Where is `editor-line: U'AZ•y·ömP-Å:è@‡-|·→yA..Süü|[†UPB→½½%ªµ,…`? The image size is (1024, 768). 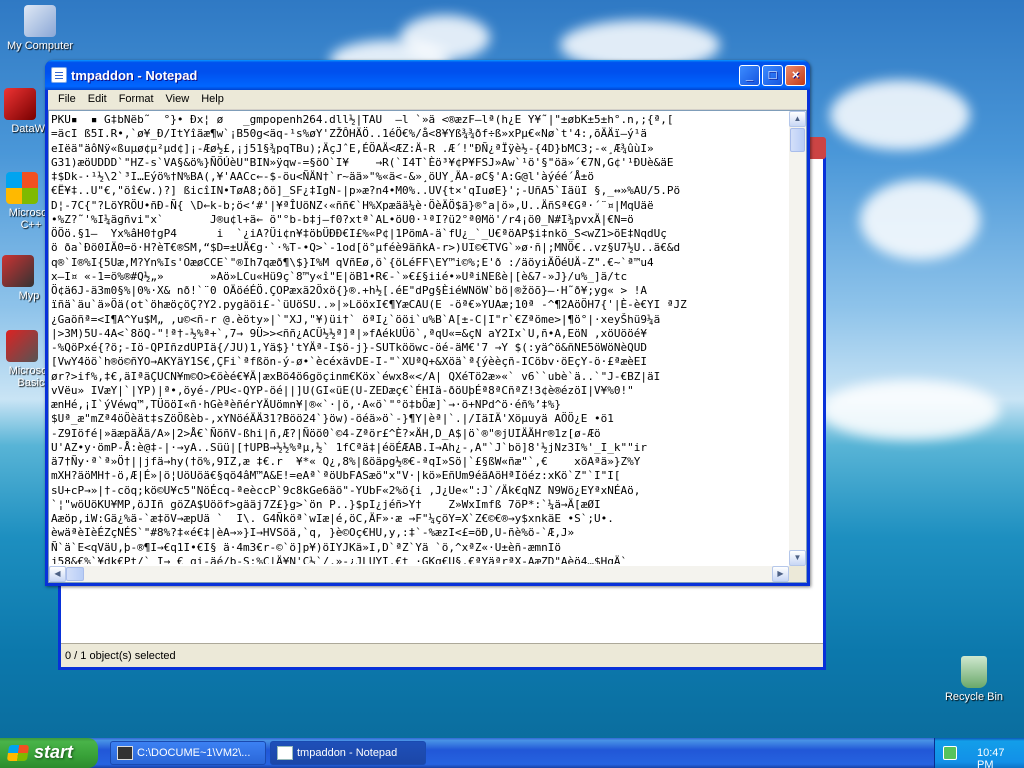 editor-line: U'AZ•y·ömP-Å:è@‡-|·→yA..Süü|[†UPB→½½%ªµ,… is located at coordinates (349, 447).